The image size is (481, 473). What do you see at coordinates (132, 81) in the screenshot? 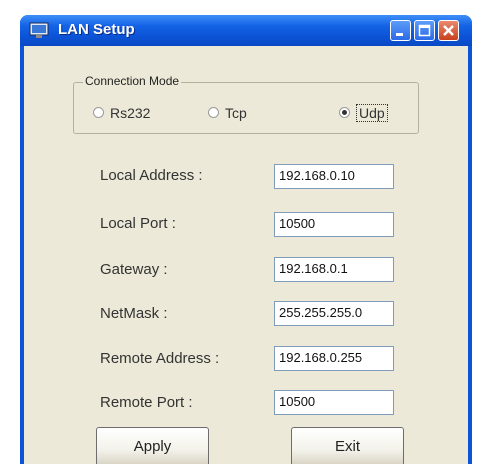
I see `connection-mode-label: Connection Mode` at bounding box center [132, 81].